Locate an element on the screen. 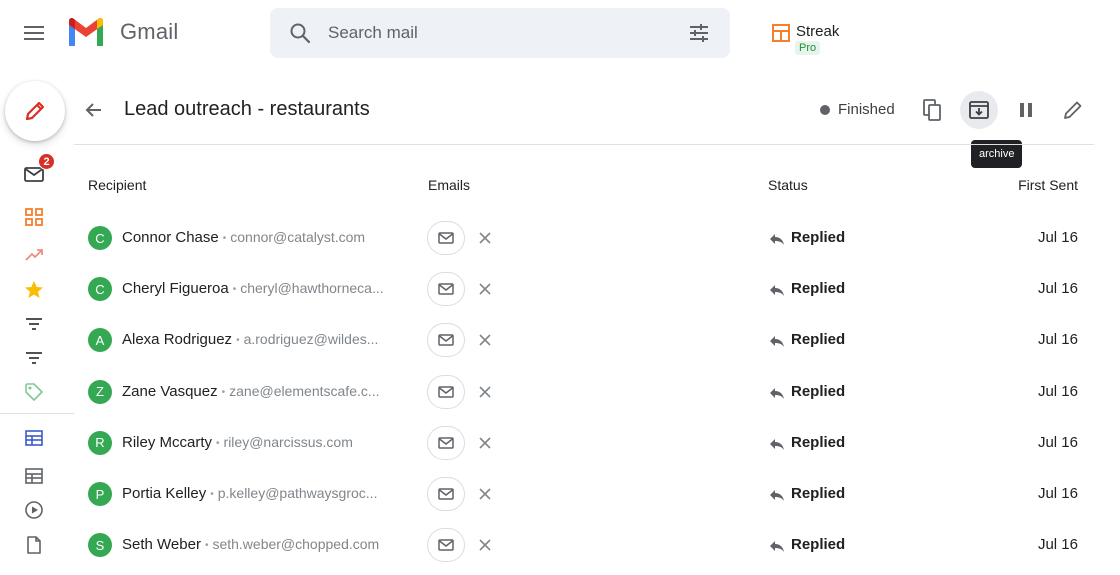 The width and height of the screenshot is (1120, 575). sidebar-item-documents is located at coordinates (34, 545).